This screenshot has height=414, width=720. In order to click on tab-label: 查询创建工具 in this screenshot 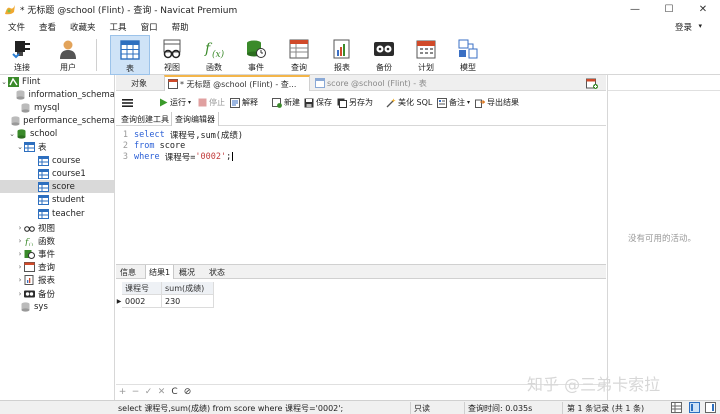, I will do `click(145, 119)`.